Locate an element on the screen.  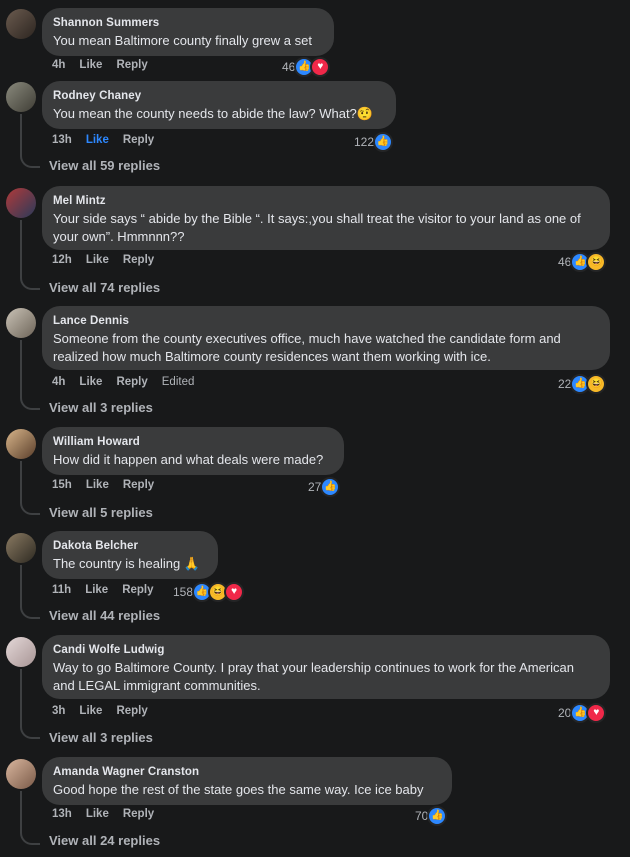
view-replies-link: View all 74 replies is located at coordinates (104, 287).